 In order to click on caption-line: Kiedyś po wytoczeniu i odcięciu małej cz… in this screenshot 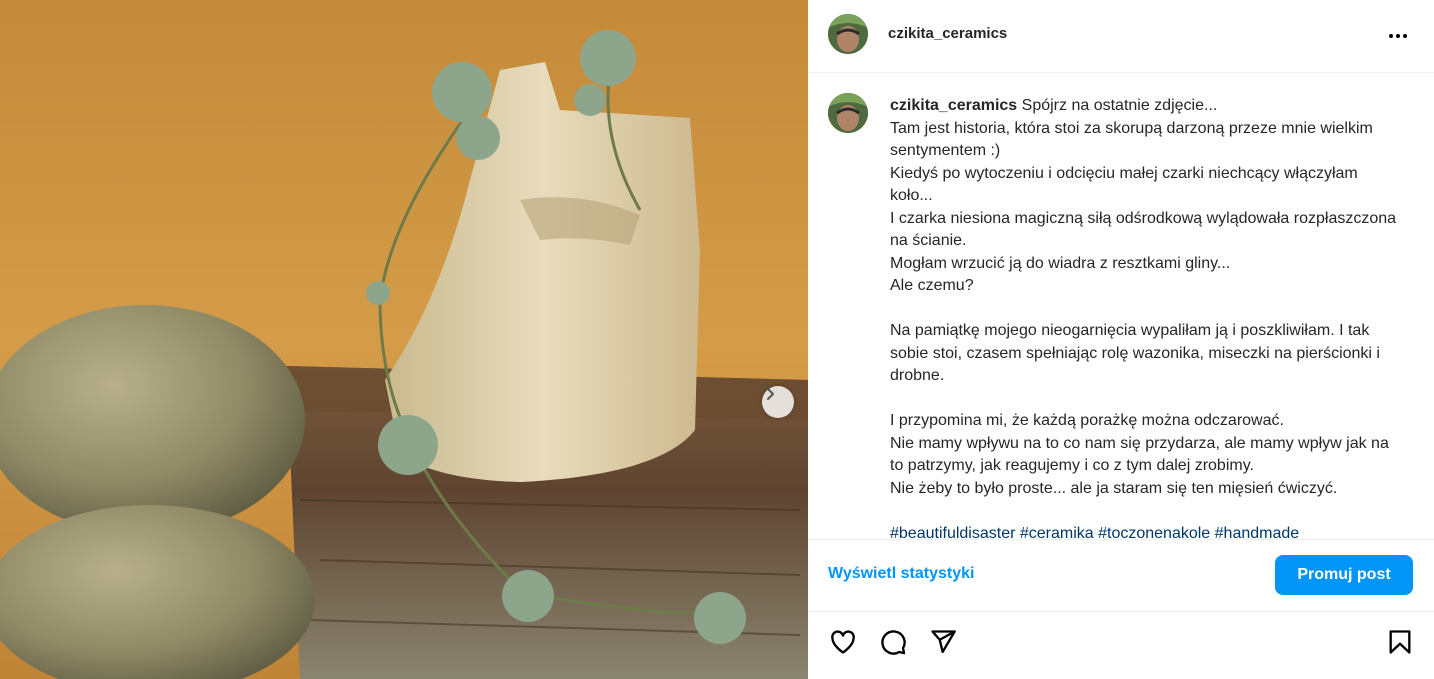, I will do `click(1126, 184)`.